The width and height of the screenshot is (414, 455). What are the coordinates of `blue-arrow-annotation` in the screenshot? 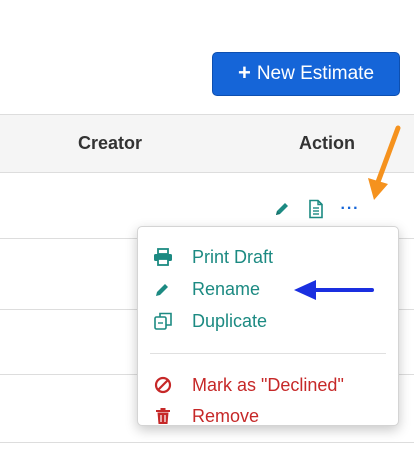 It's located at (334, 290).